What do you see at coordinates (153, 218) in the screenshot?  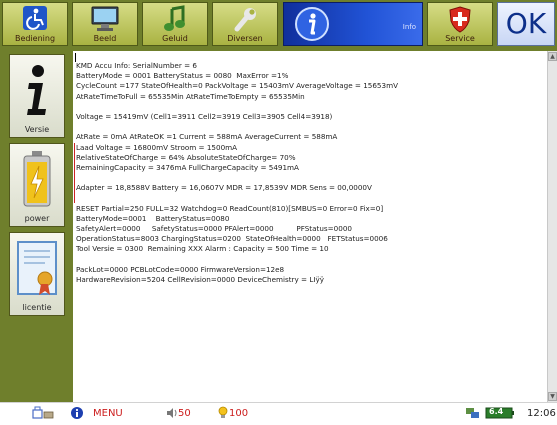 I see `info-line: BatteryMode=0001 BatteryStatus=0080` at bounding box center [153, 218].